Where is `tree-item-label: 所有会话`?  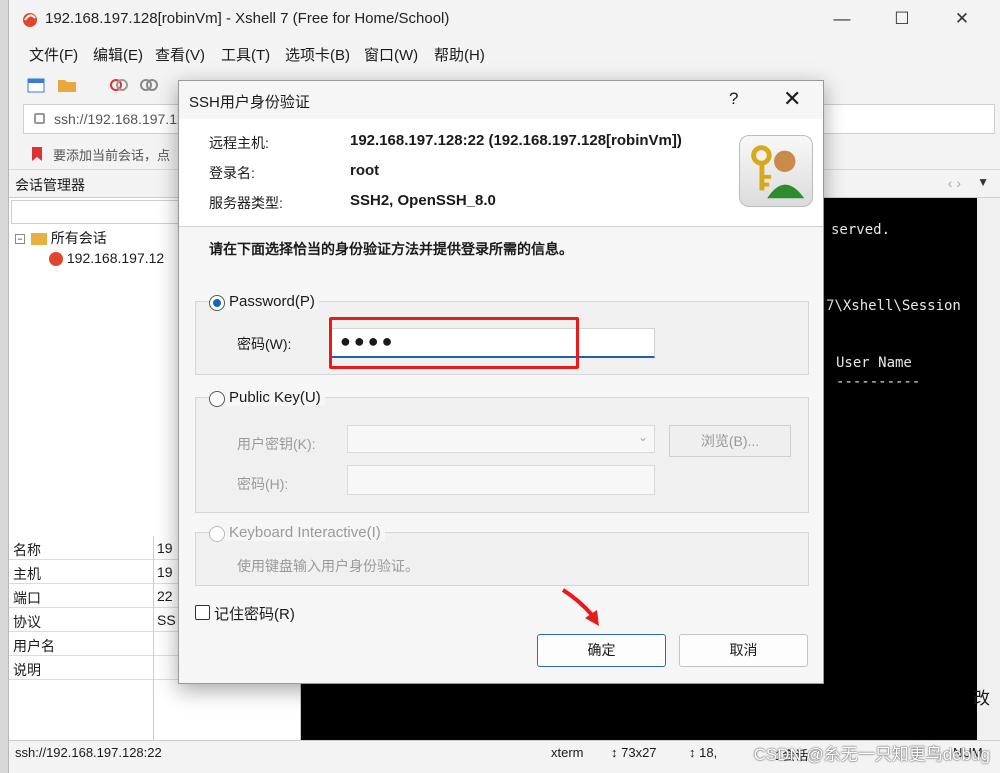 tree-item-label: 所有会话 is located at coordinates (78, 238).